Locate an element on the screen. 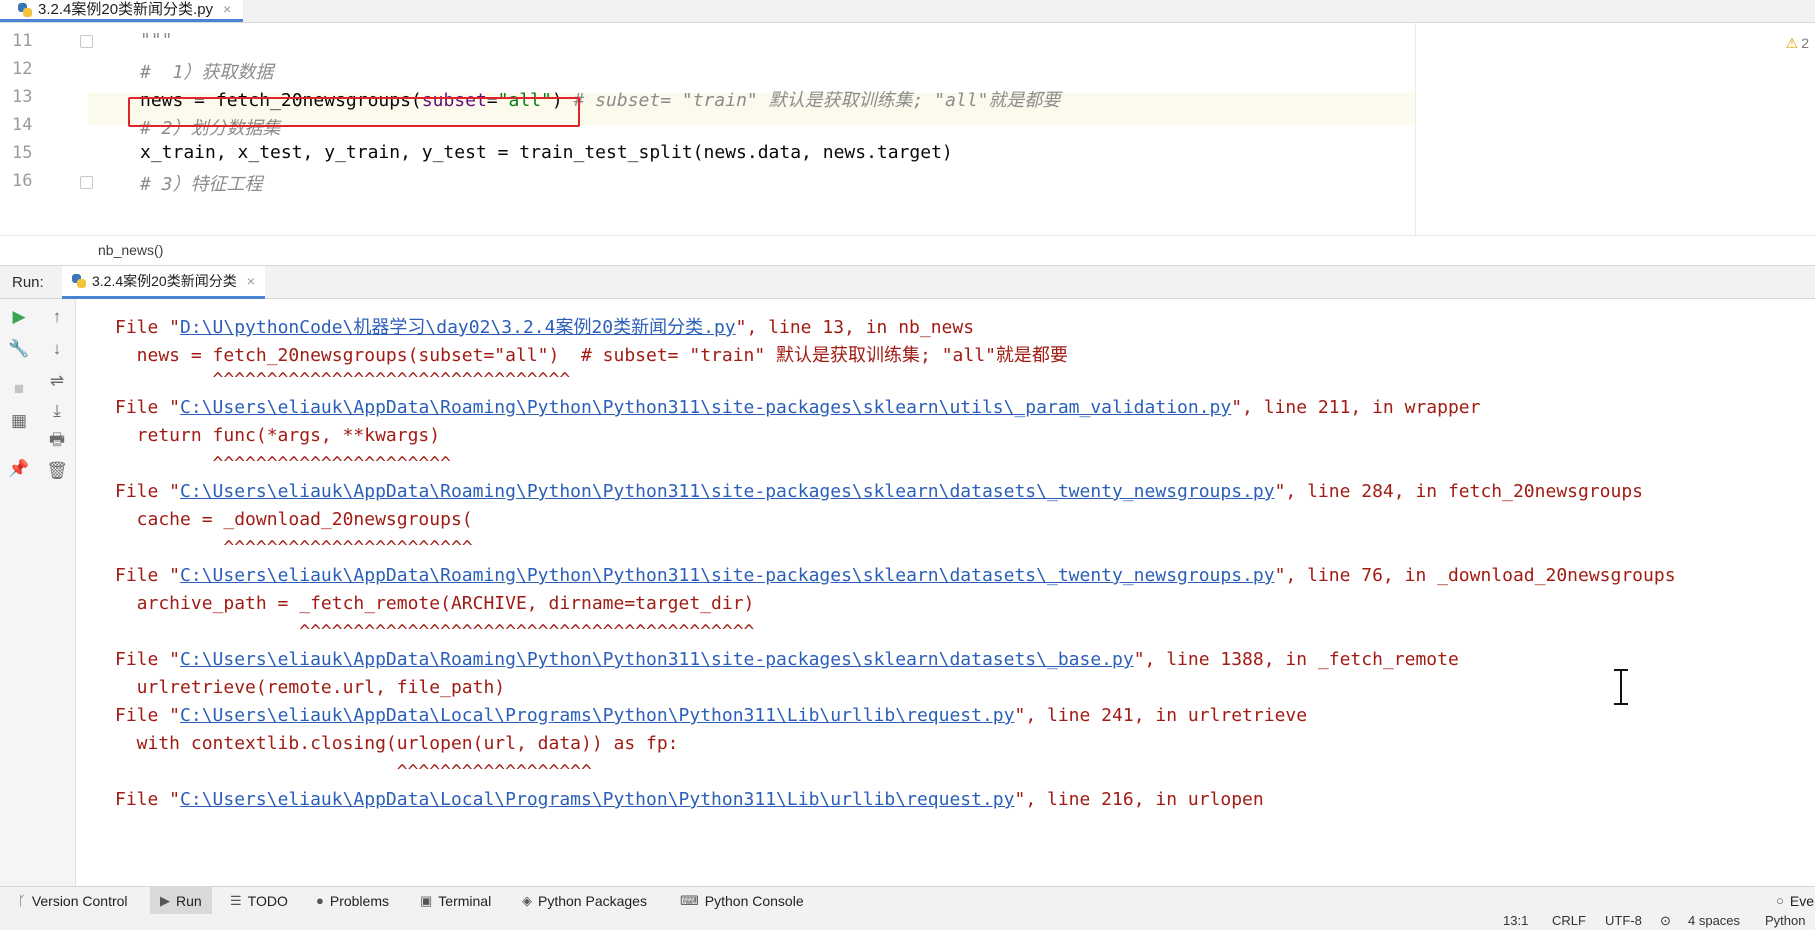 This screenshot has width=1815, height=930. run-config-tab: 3.2.4案例20类新闻分类 × is located at coordinates (163, 282).